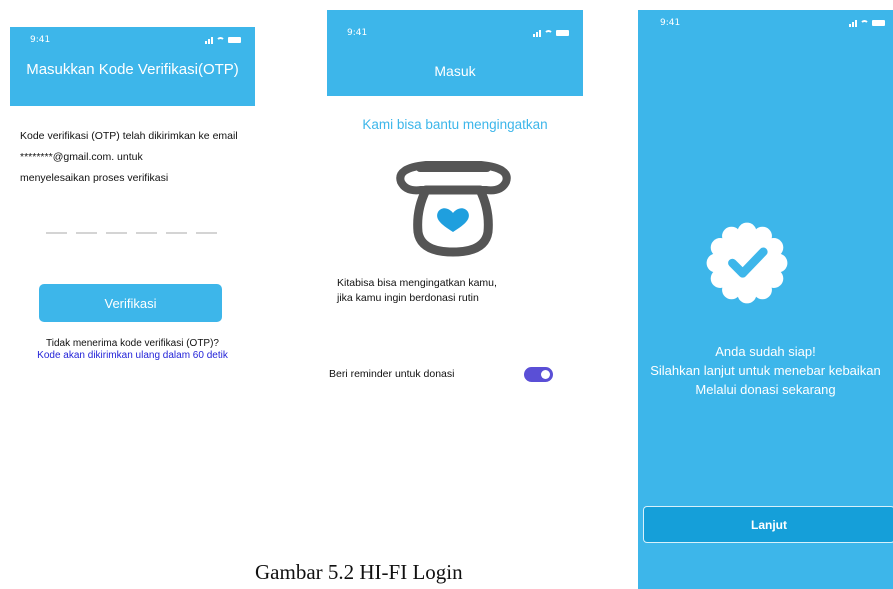 The width and height of the screenshot is (893, 589). I want to click on donation-jar-heart-icon, so click(453, 209).